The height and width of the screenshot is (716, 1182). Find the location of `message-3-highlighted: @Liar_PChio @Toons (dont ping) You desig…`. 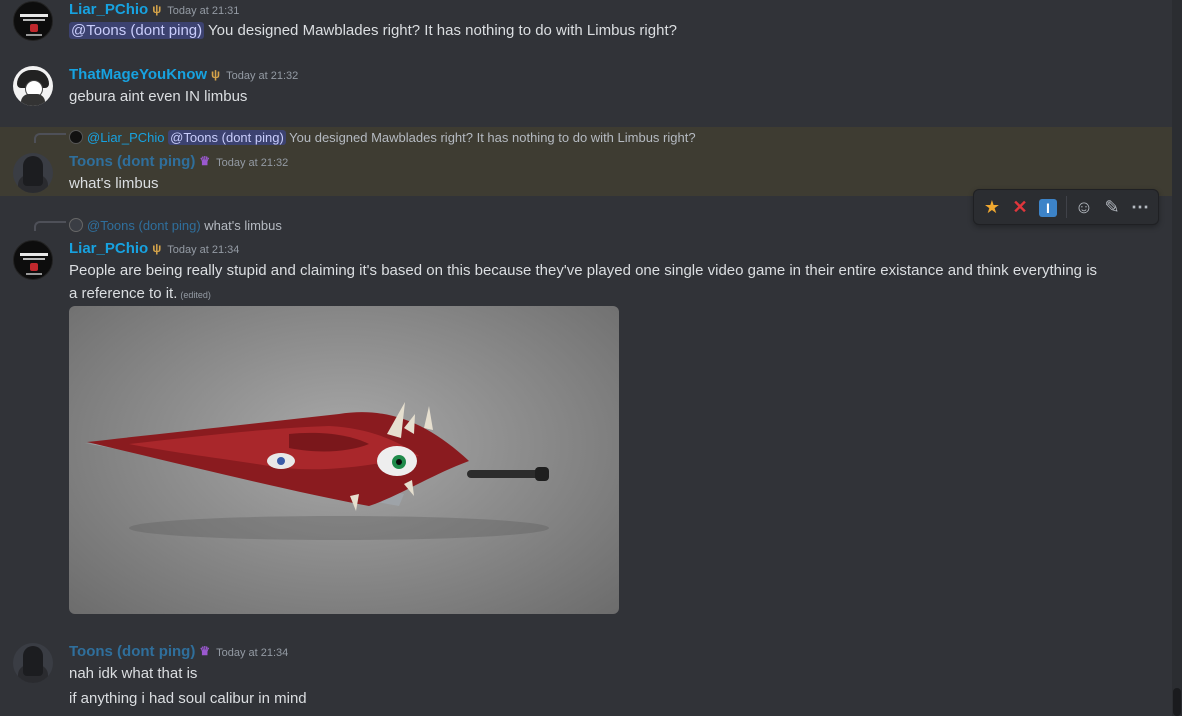

message-3-highlighted: @Liar_PChio @Toons (dont ping) You desig… is located at coordinates (586, 161).